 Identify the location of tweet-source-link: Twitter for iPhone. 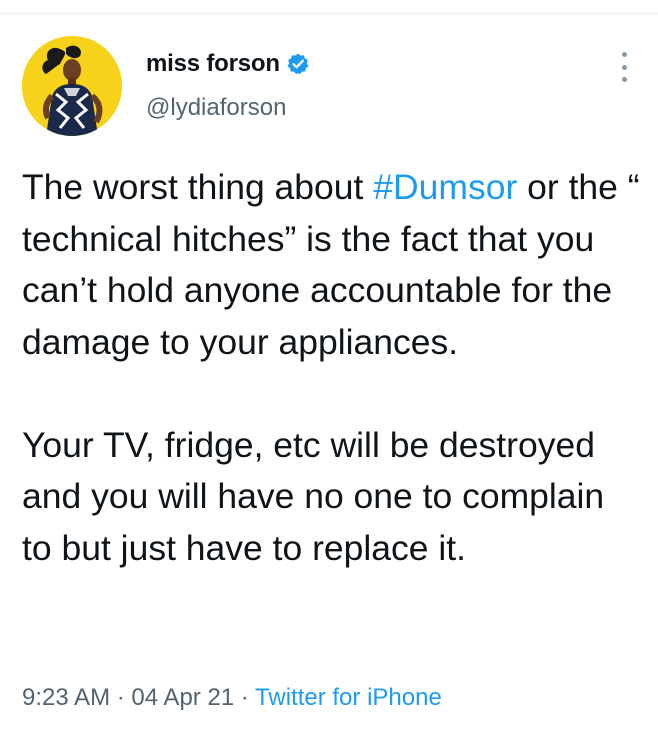
(348, 697).